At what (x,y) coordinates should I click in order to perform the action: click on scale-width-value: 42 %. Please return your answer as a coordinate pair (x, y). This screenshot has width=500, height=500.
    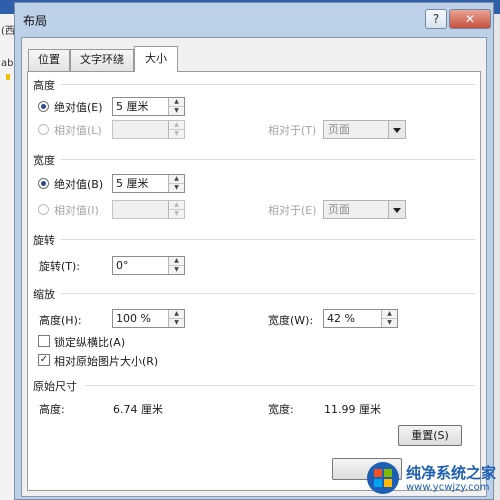
    Looking at the image, I should click on (341, 318).